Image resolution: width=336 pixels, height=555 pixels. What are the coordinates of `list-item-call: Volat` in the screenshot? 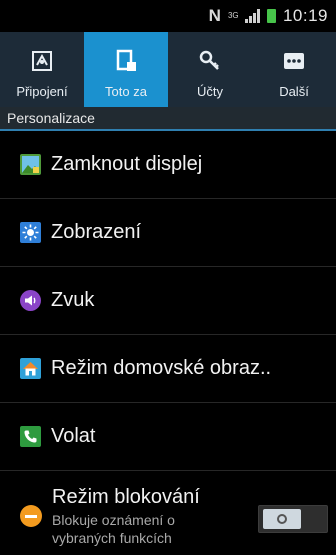 It's located at (168, 437).